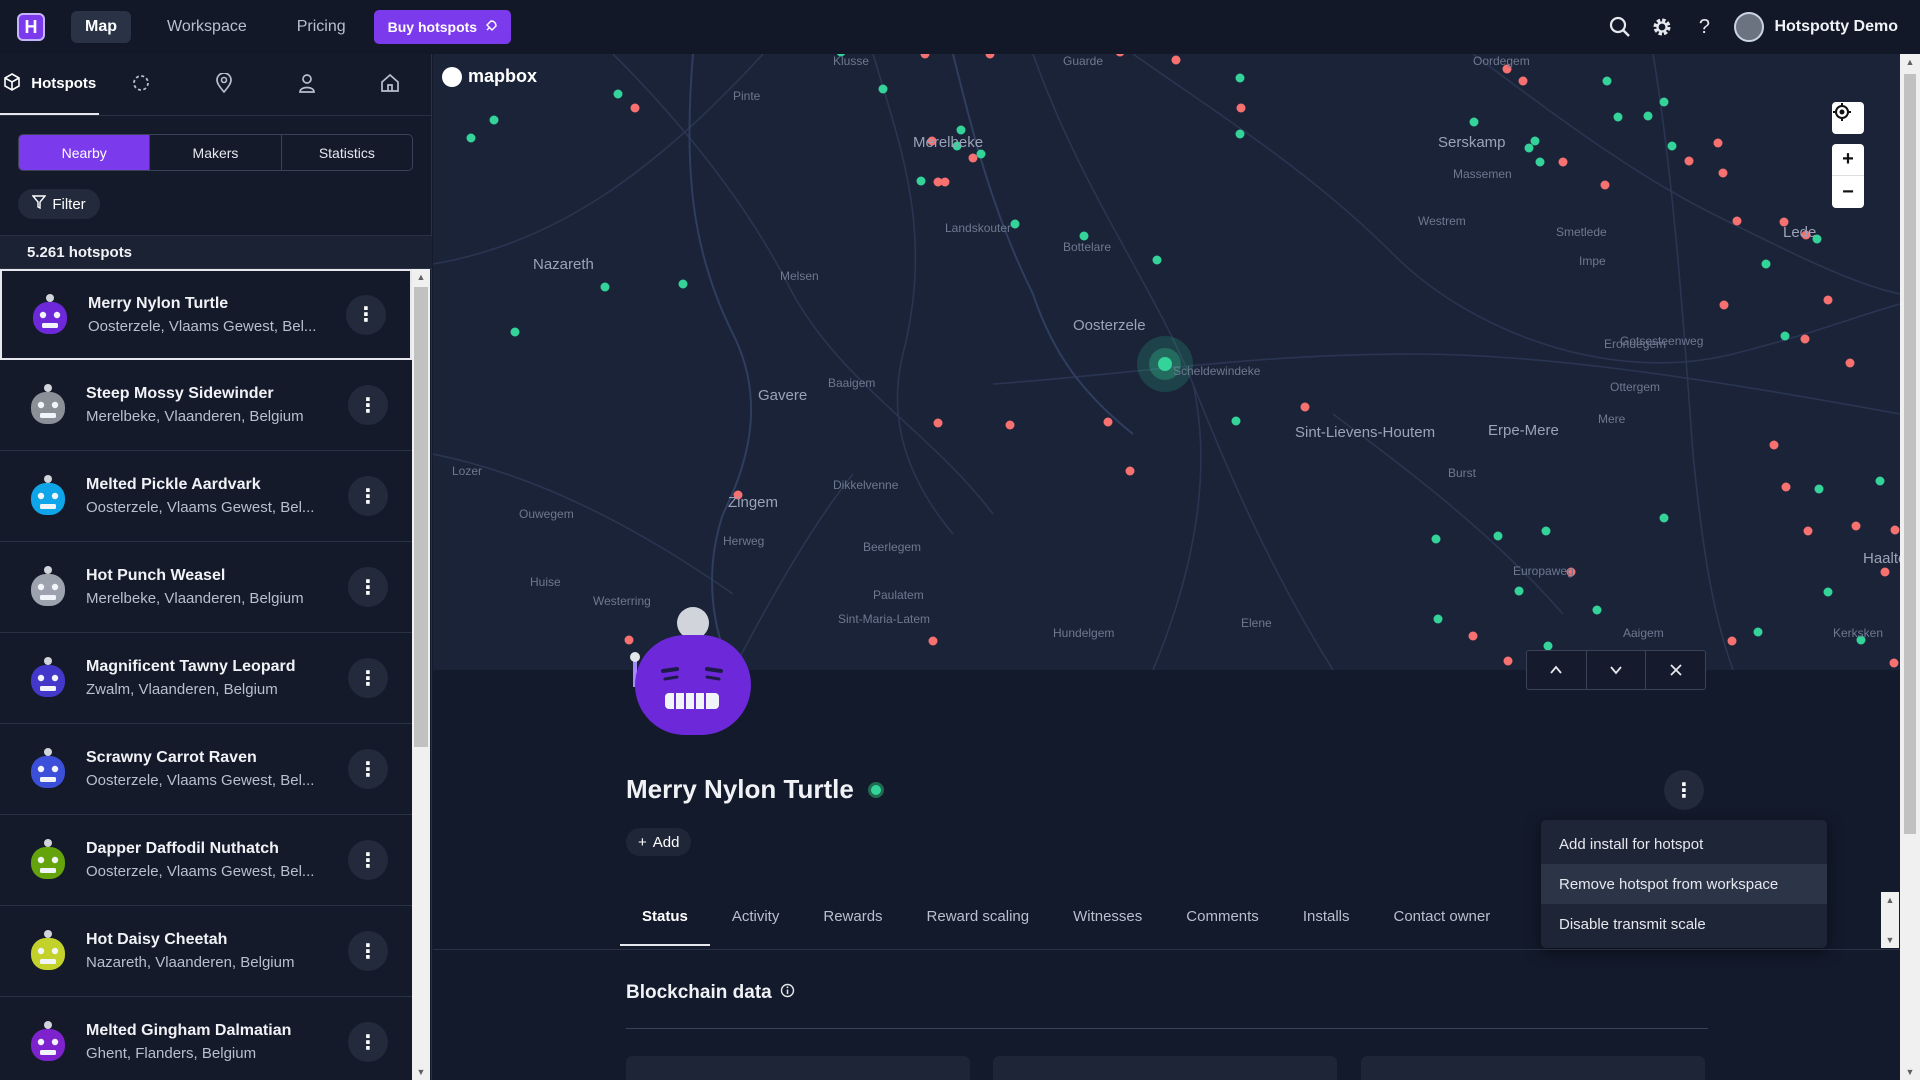 Image resolution: width=1920 pixels, height=1080 pixels. What do you see at coordinates (421, 674) in the screenshot?
I see `sidebar-scrollbar: ▲ ▼` at bounding box center [421, 674].